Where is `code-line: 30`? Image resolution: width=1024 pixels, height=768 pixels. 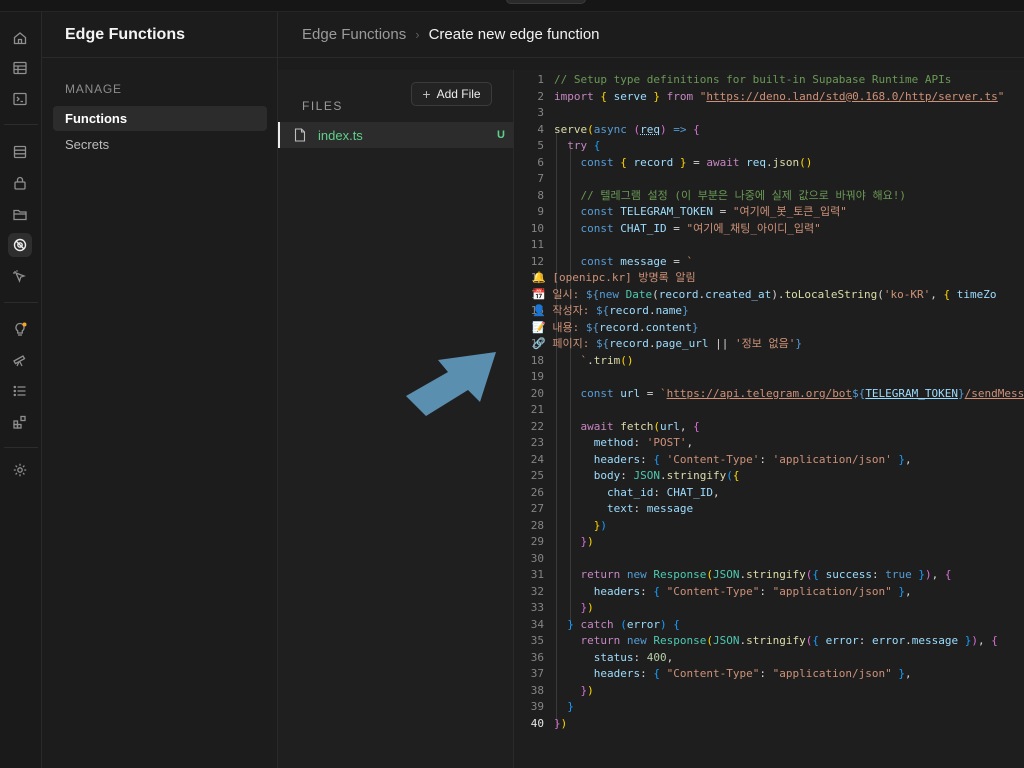 code-line: 30 is located at coordinates (769, 559).